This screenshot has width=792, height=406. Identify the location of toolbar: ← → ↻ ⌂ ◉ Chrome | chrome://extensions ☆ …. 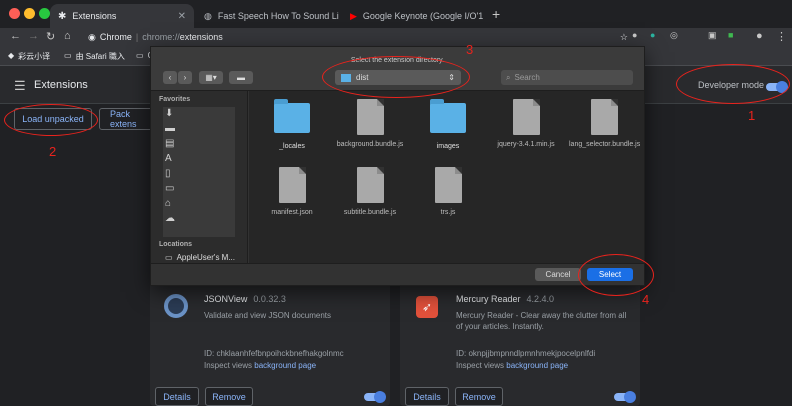
(396, 37).